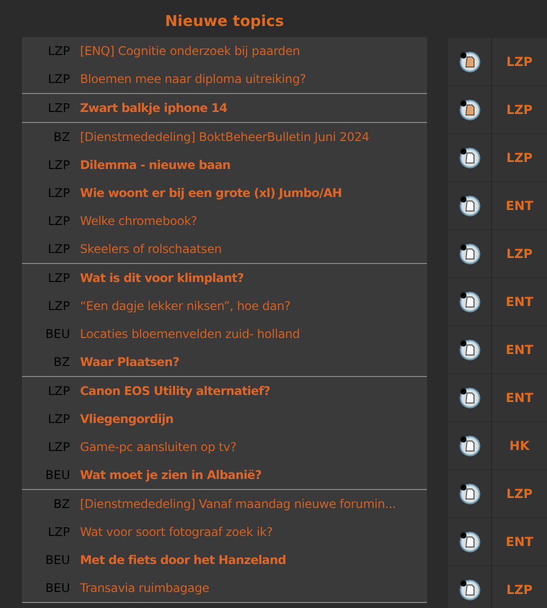 This screenshot has width=547, height=608. What do you see at coordinates (171, 475) in the screenshot?
I see `topic-link: Wat moet je zien in Albanië?` at bounding box center [171, 475].